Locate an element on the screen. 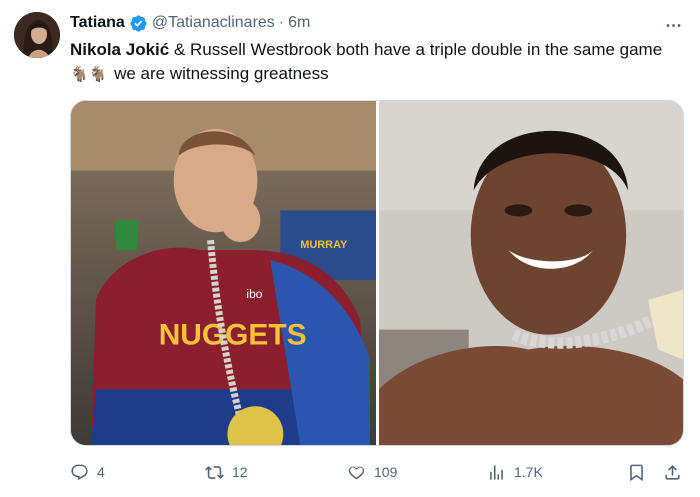 This screenshot has height=497, width=700. action-bar: 4 12 109 1.7K is located at coordinates (350, 472).